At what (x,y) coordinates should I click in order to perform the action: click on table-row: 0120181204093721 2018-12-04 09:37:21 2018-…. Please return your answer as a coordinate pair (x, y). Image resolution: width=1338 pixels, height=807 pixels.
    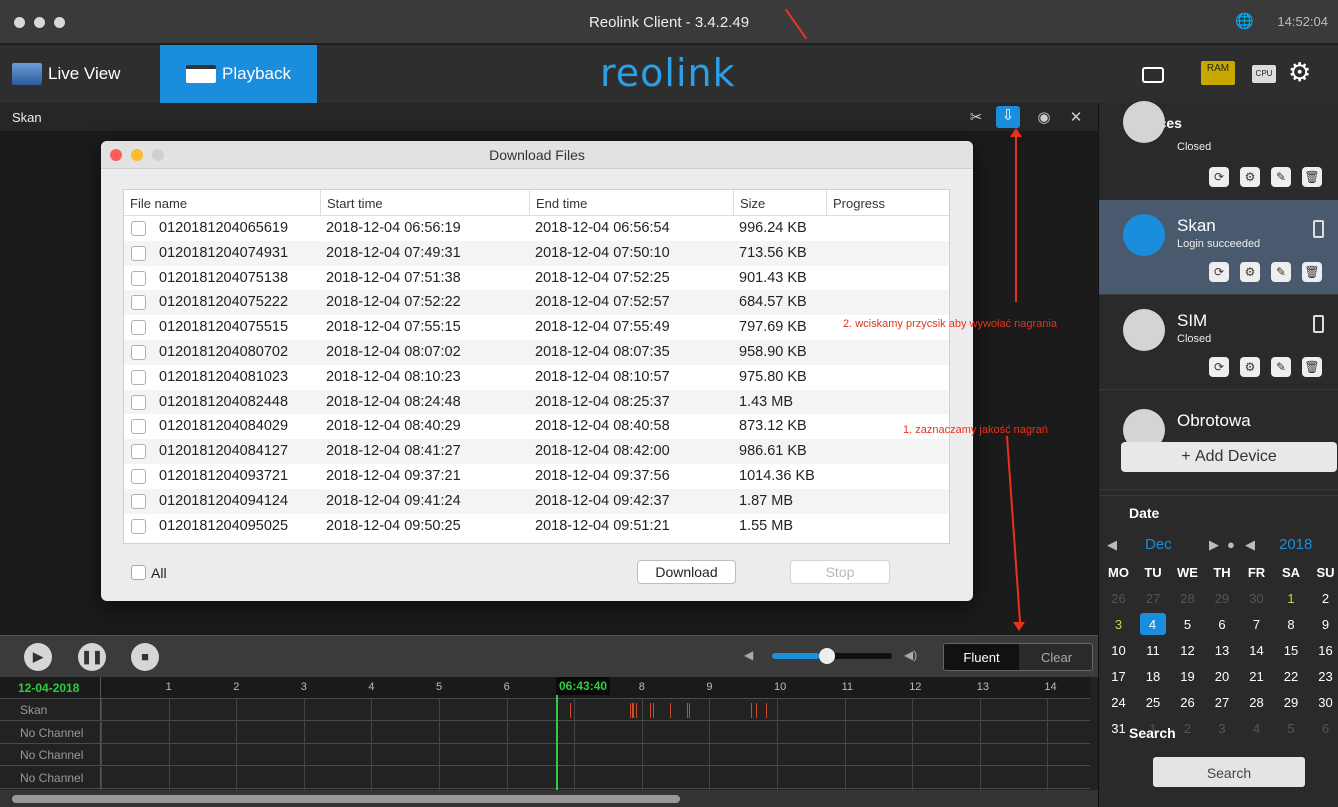
    Looking at the image, I should click on (536, 476).